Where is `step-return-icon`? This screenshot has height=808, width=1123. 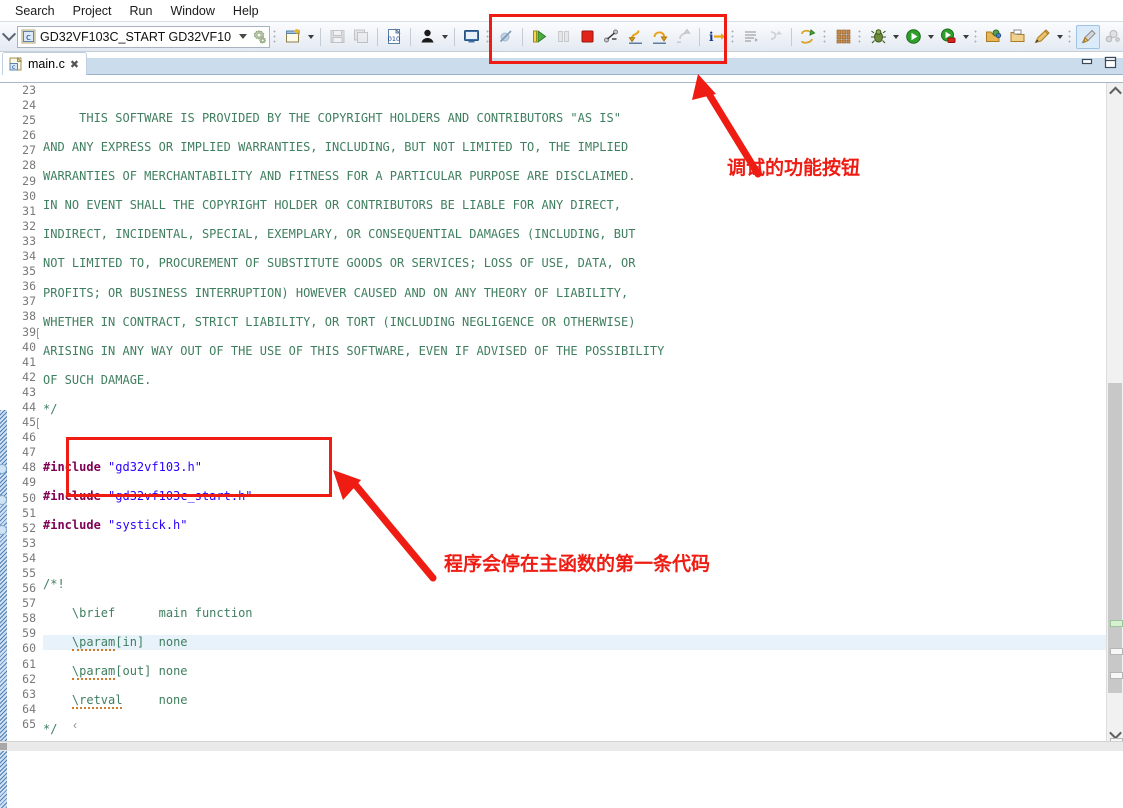 step-return-icon is located at coordinates (683, 37).